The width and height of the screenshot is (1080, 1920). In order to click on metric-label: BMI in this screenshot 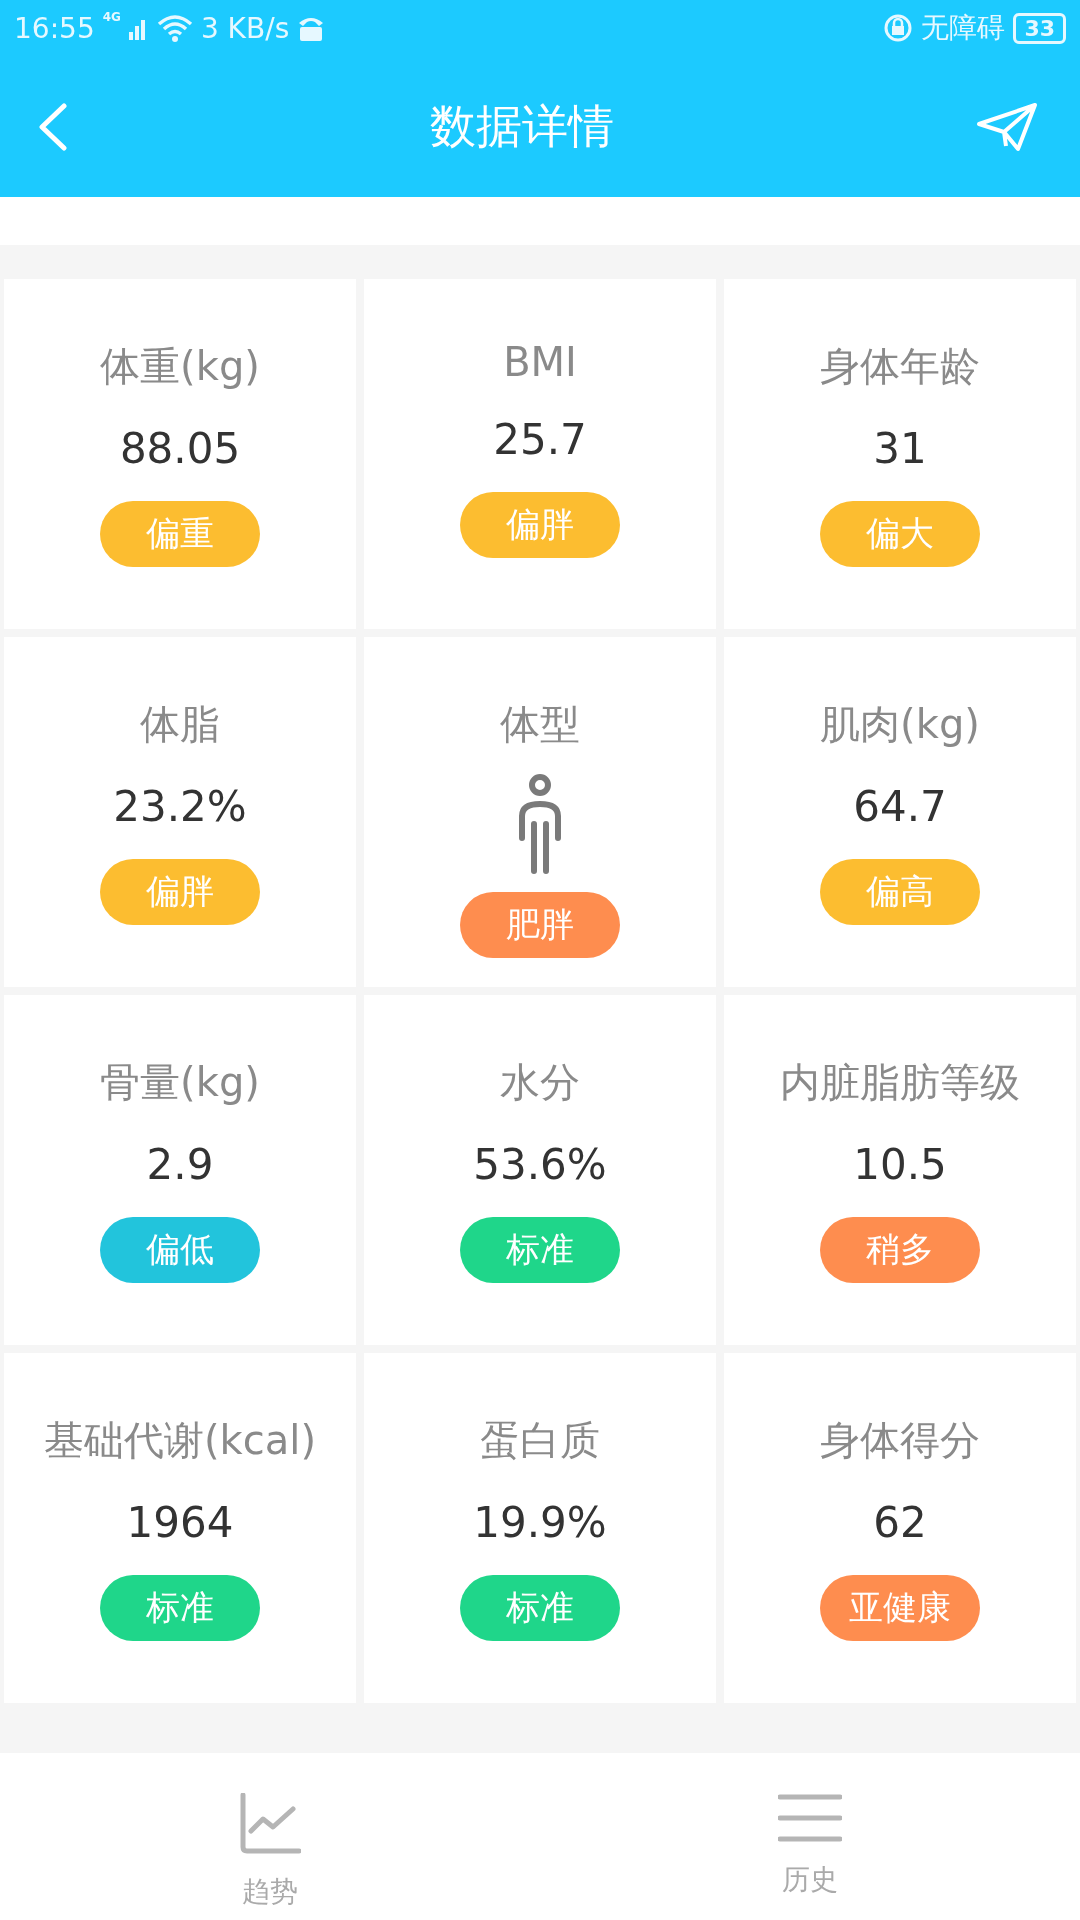, I will do `click(540, 362)`.